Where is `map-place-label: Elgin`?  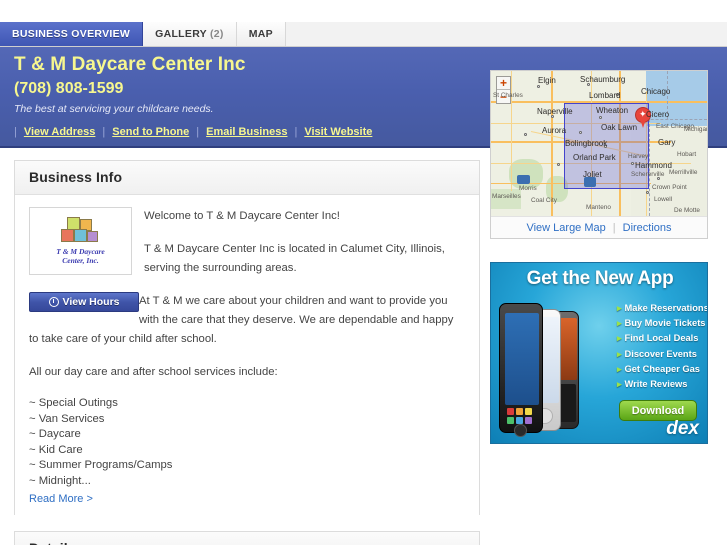
map-place-label: Elgin is located at coordinates (547, 80).